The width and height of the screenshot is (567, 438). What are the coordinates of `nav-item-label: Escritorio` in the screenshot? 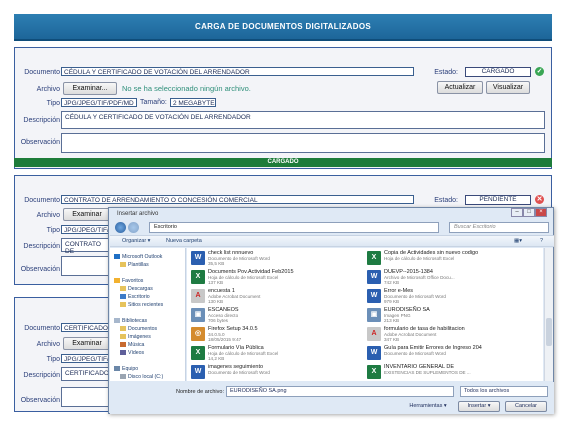 It's located at (139, 297).